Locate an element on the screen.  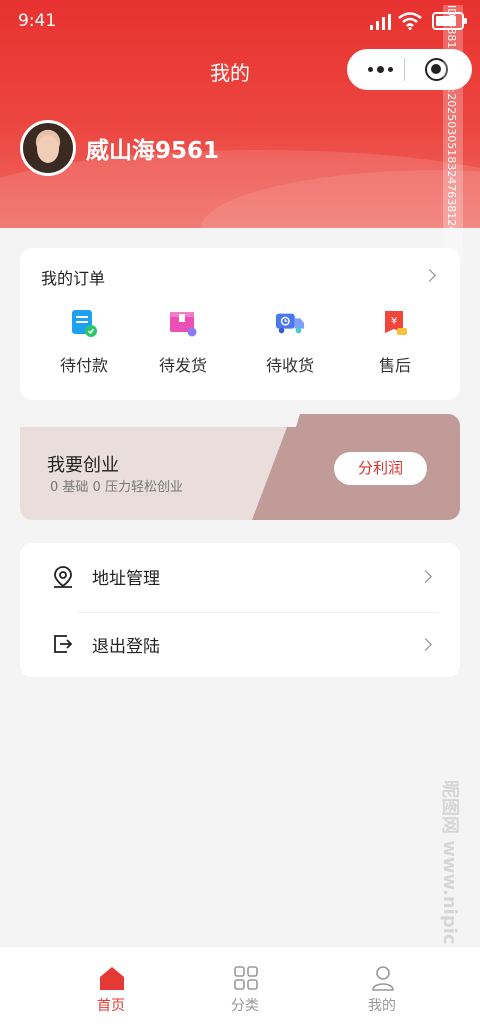
avatar is located at coordinates (48, 148).